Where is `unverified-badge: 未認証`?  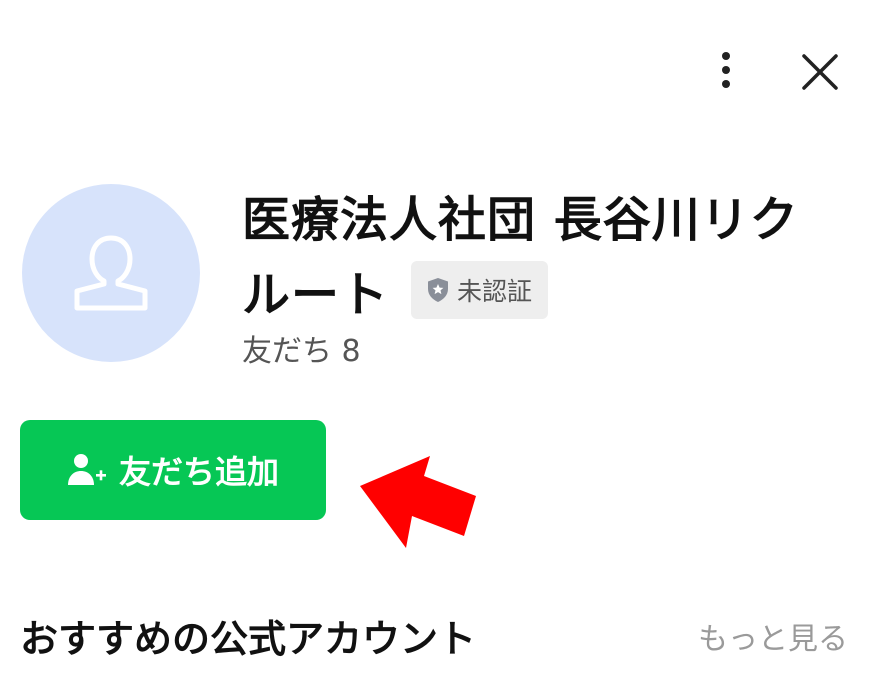
unverified-badge: 未認証 is located at coordinates (480, 290).